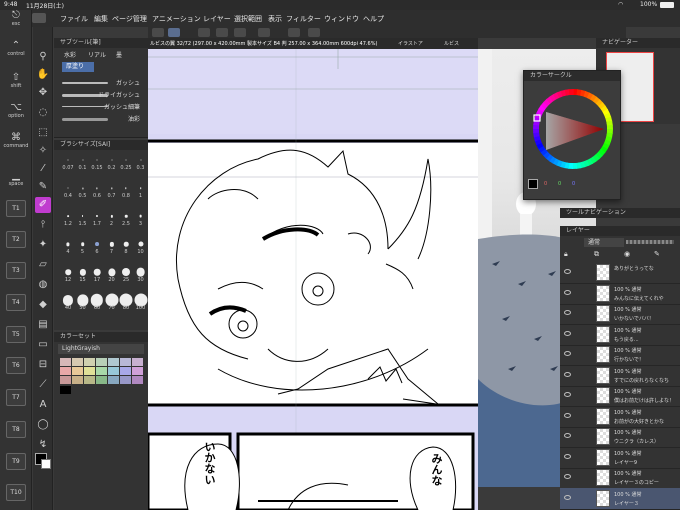 The height and width of the screenshot is (510, 680). Describe the element at coordinates (101, 19) in the screenshot. I see `menu-edit: 編集` at that location.